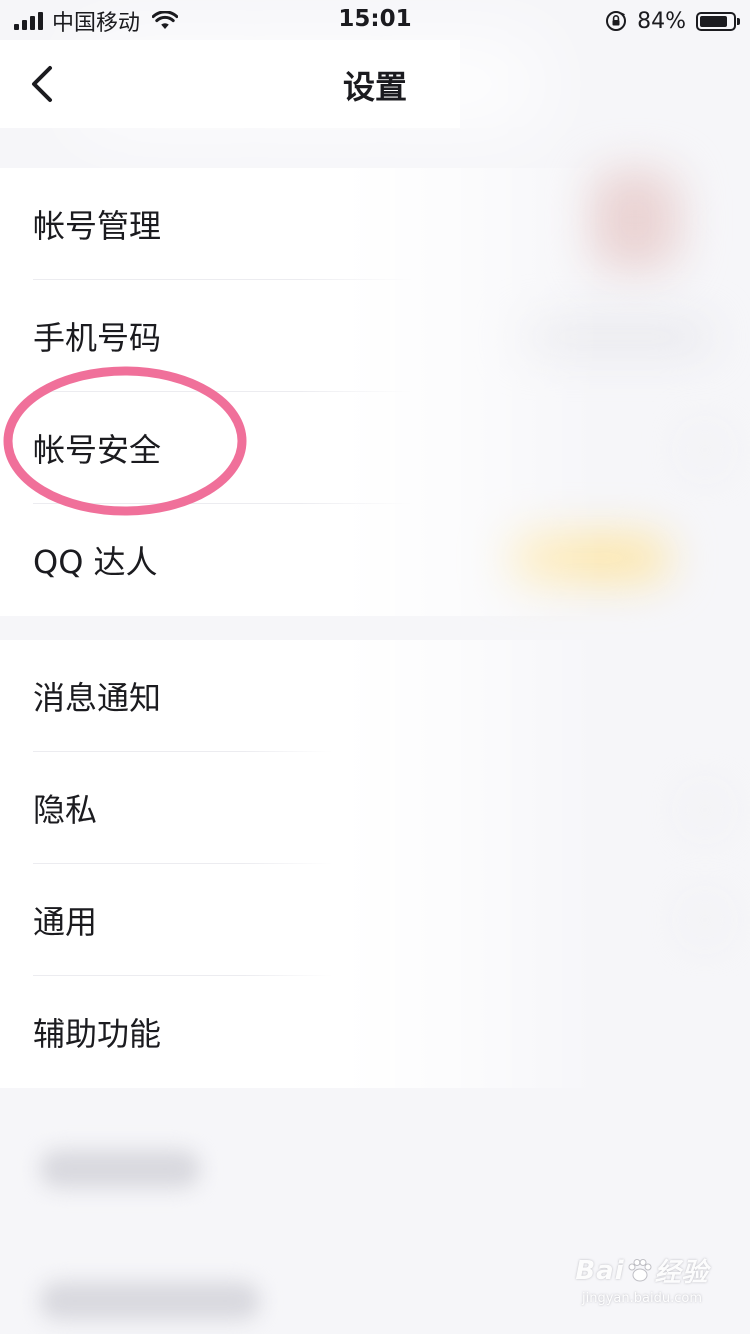 The height and width of the screenshot is (1334, 750). What do you see at coordinates (97, 338) in the screenshot?
I see `settings-item-label: 手机号码` at bounding box center [97, 338].